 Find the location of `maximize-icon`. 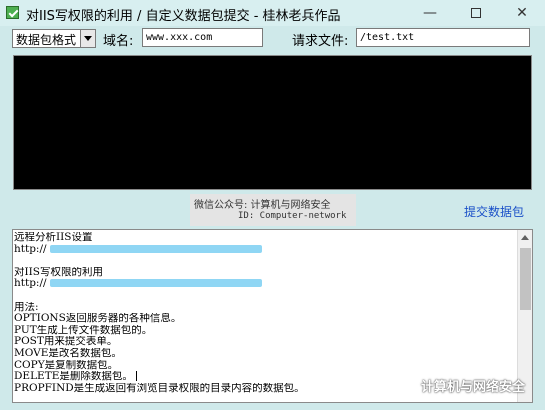

maximize-icon is located at coordinates (476, 13).